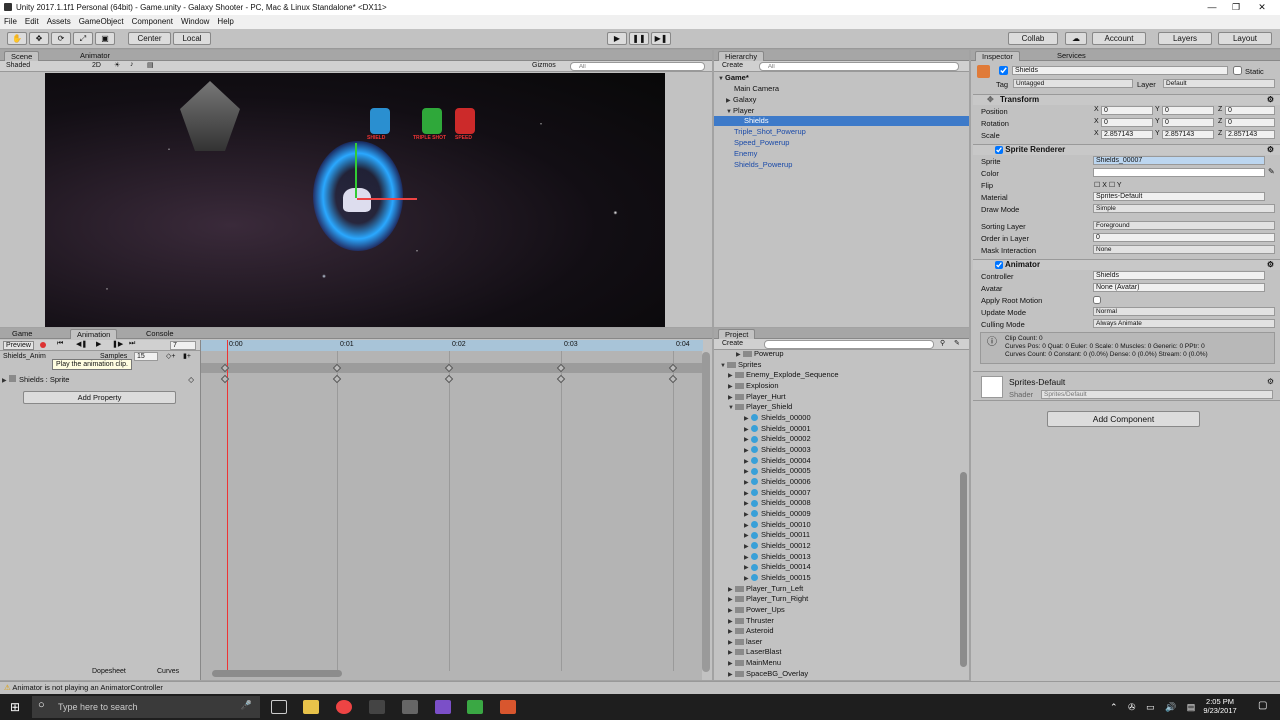  What do you see at coordinates (1184, 311) in the screenshot?
I see `update-mode-dropdown: Normal` at bounding box center [1184, 311].